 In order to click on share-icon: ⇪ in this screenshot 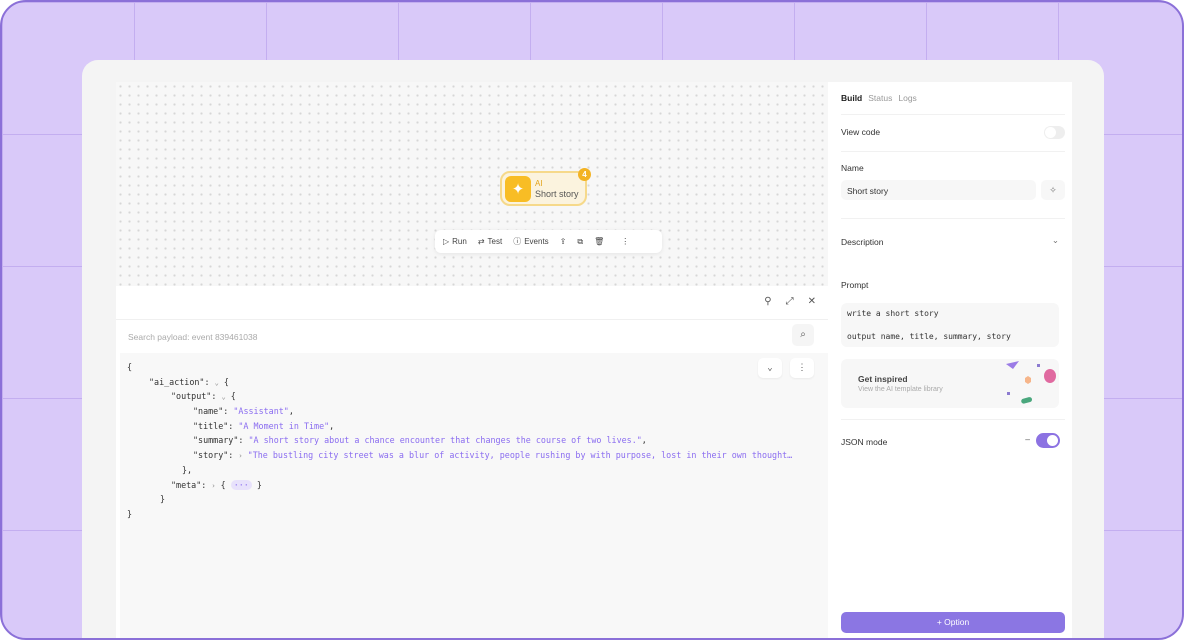, I will do `click(563, 241)`.